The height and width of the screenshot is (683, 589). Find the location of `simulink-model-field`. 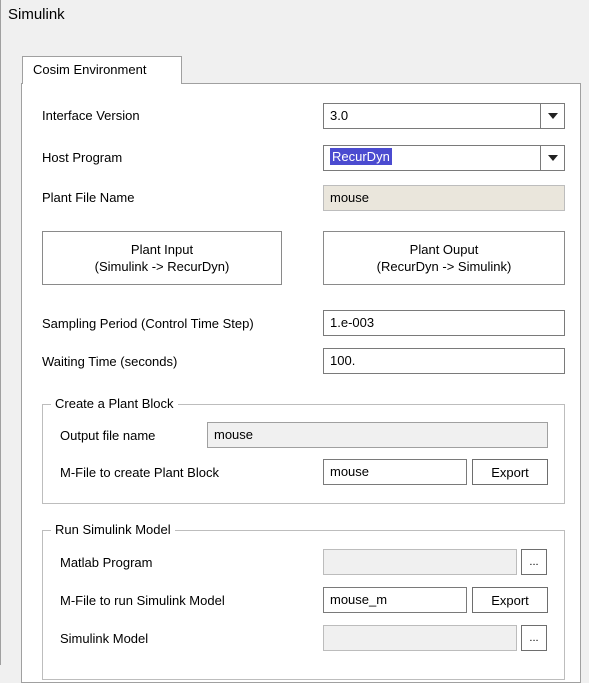

simulink-model-field is located at coordinates (420, 638).